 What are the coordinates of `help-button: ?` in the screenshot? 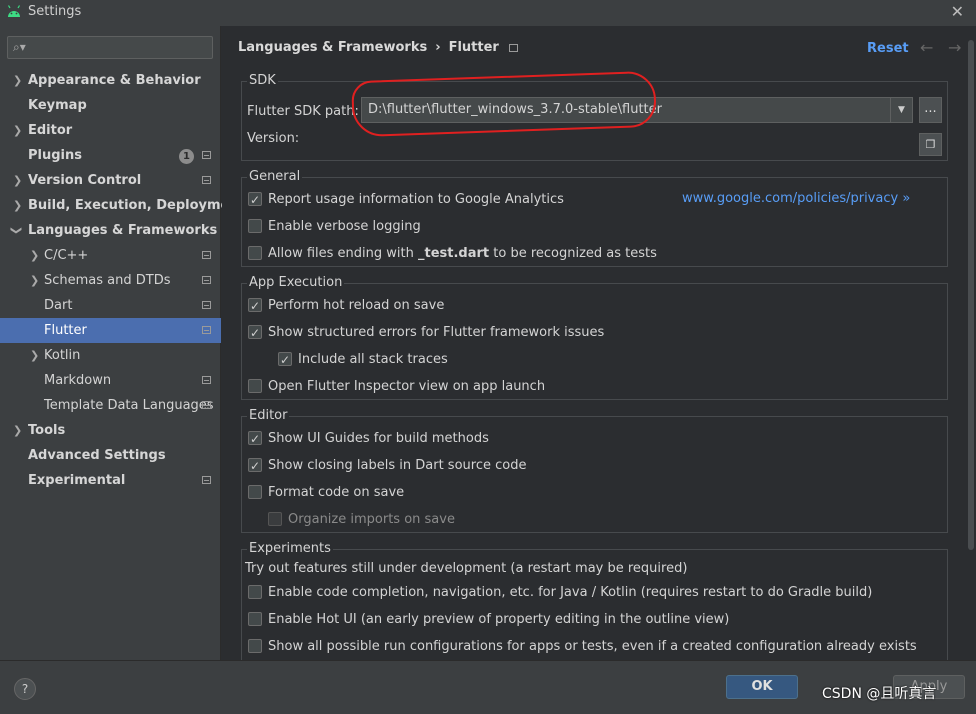 It's located at (25, 689).